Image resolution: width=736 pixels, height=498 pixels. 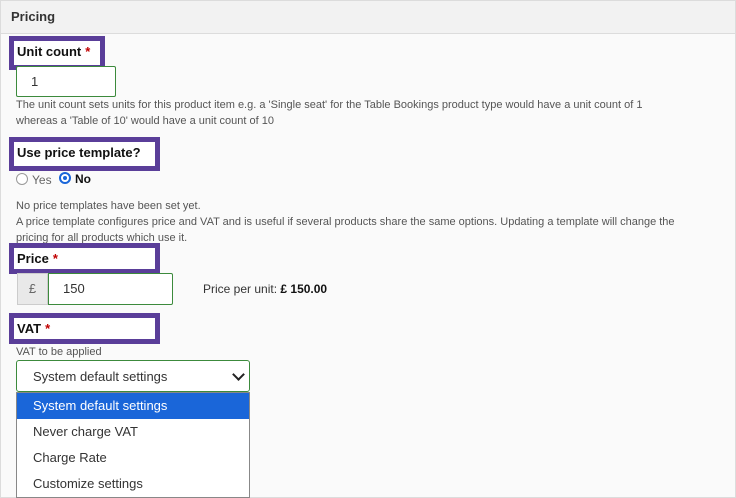 I want to click on panel-header: Pricing, so click(x=368, y=17).